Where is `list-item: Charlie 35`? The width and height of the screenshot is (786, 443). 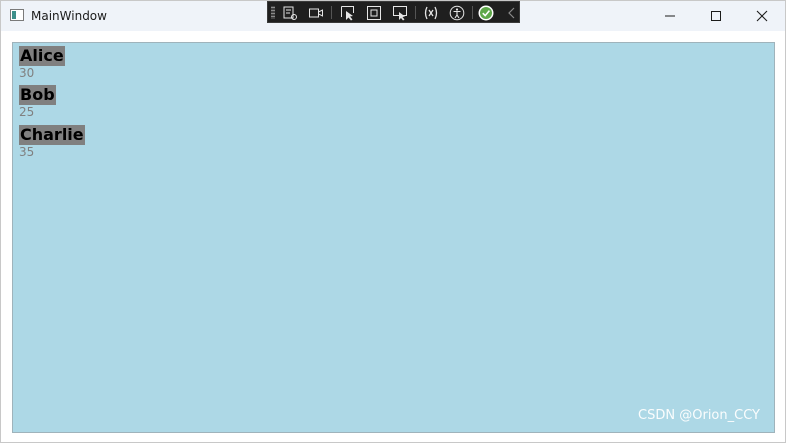
list-item: Charlie 35 is located at coordinates (52, 142).